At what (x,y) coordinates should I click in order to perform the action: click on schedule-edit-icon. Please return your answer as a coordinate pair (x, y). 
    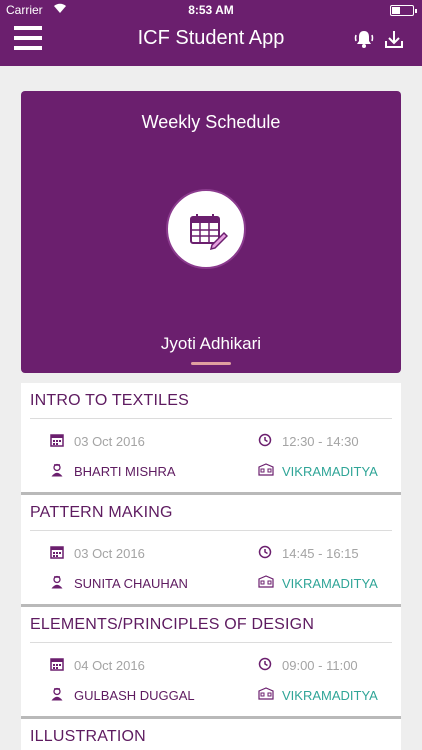
    Looking at the image, I should click on (209, 232).